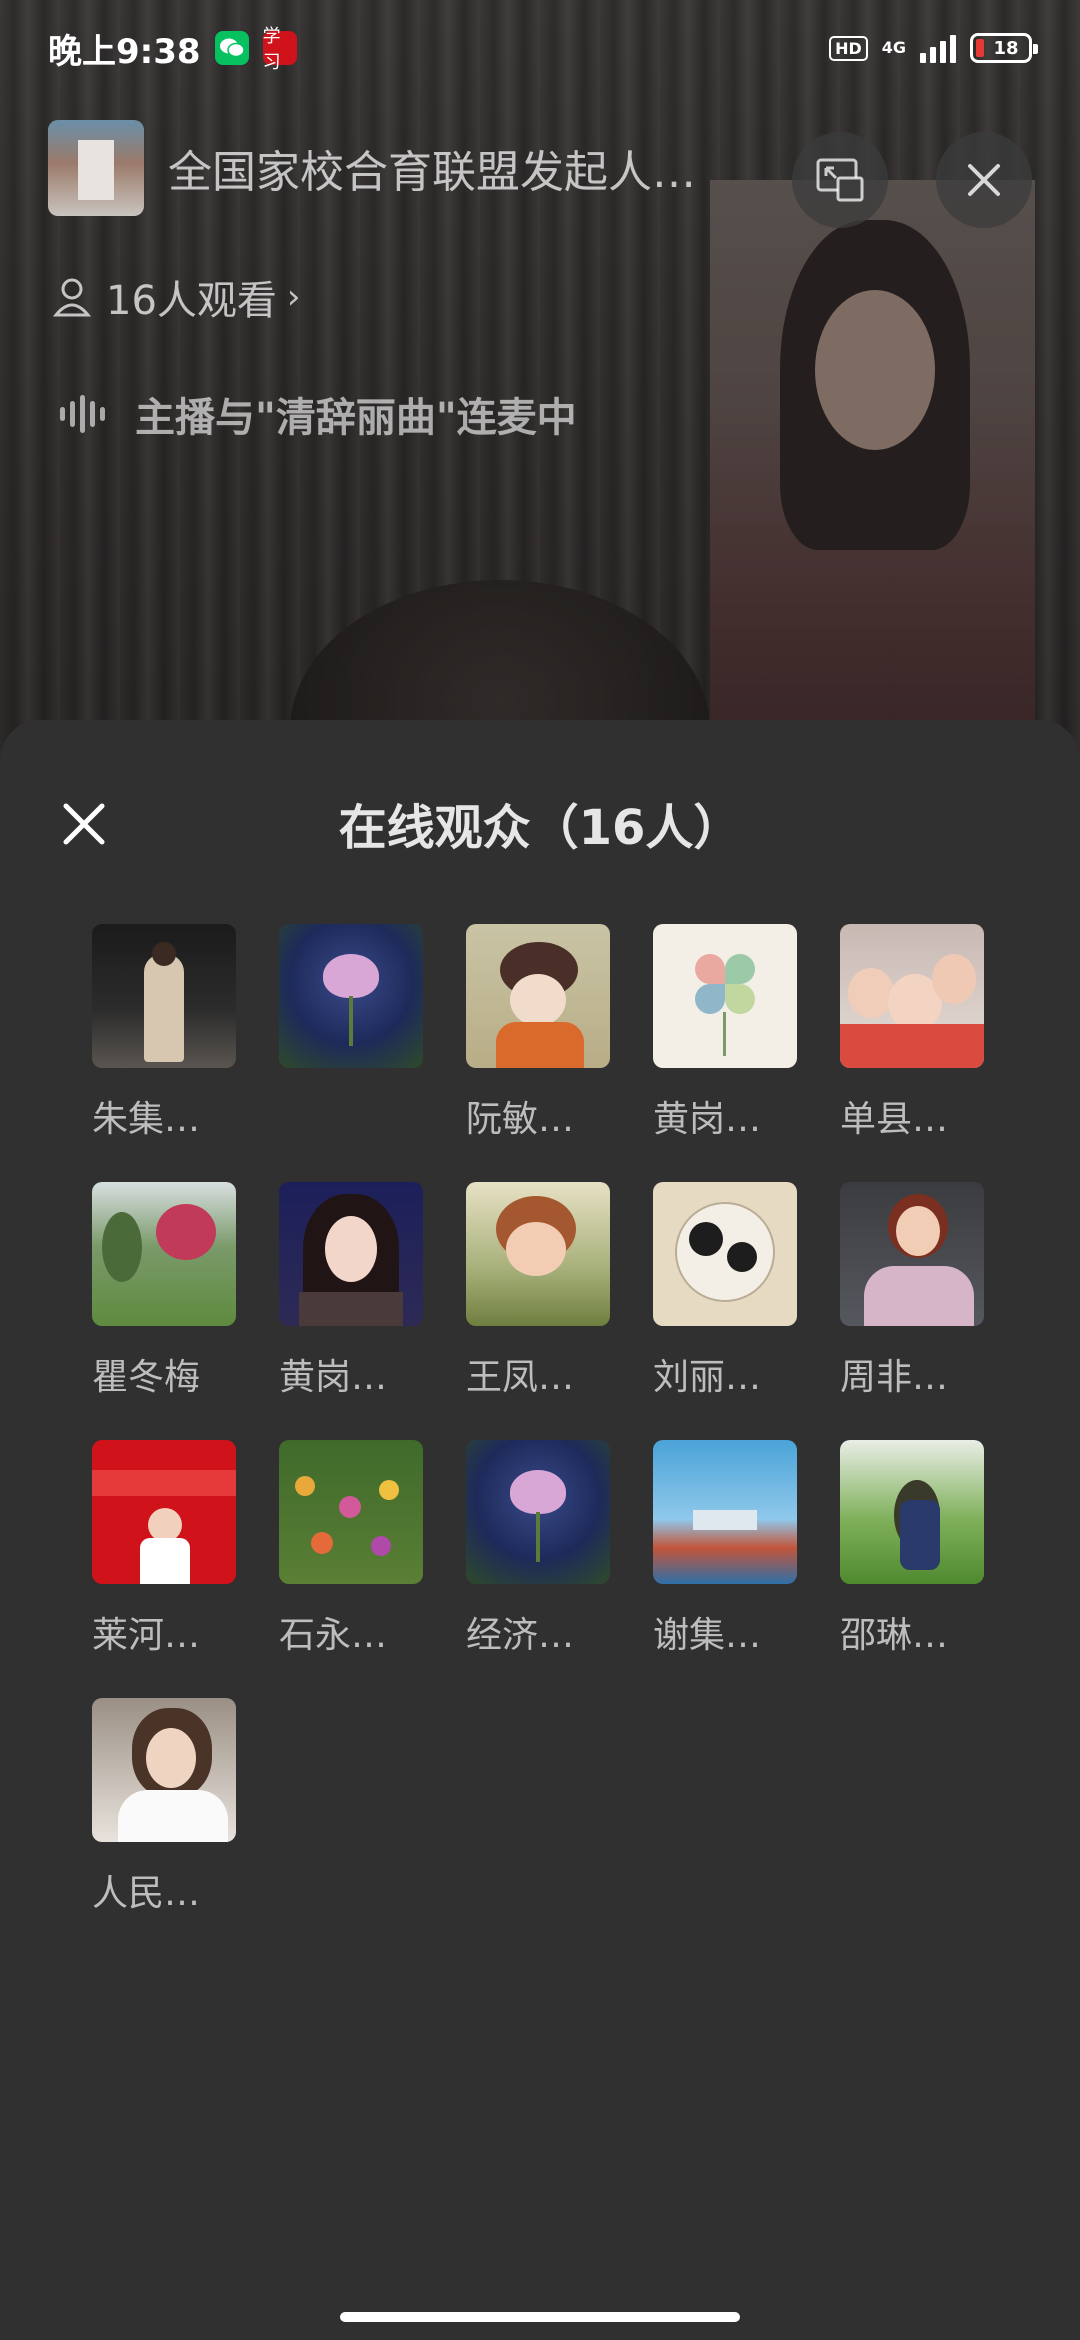 This screenshot has height=2340, width=1080. I want to click on status-bar: 晚上9:38 学习 HD 4G 18, so click(540, 48).